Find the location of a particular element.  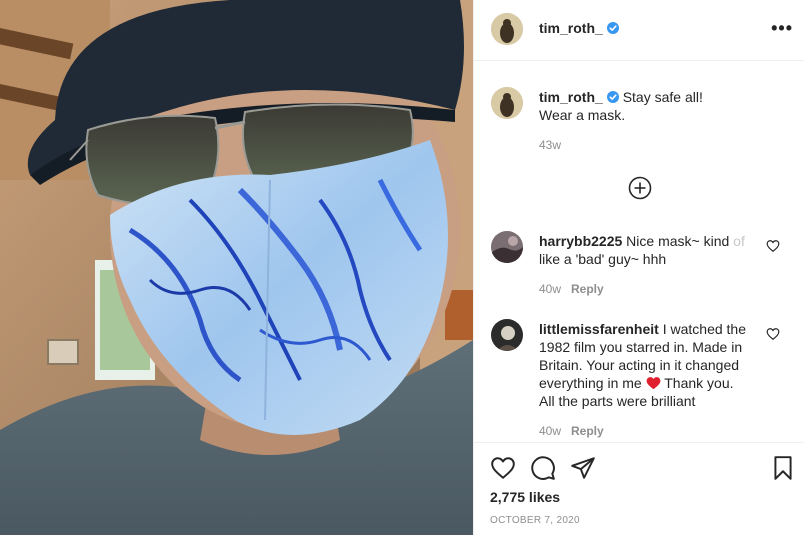

comment-1-meta: 40w Reply is located at coordinates (571, 289).